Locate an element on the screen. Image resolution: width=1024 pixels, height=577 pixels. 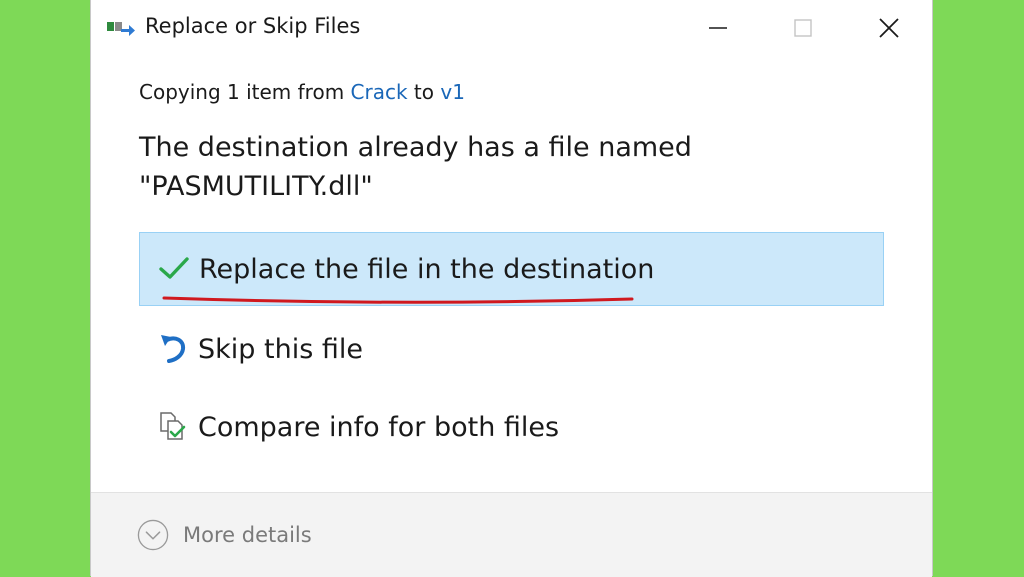
dialog-footer: More details is located at coordinates (511, 534).